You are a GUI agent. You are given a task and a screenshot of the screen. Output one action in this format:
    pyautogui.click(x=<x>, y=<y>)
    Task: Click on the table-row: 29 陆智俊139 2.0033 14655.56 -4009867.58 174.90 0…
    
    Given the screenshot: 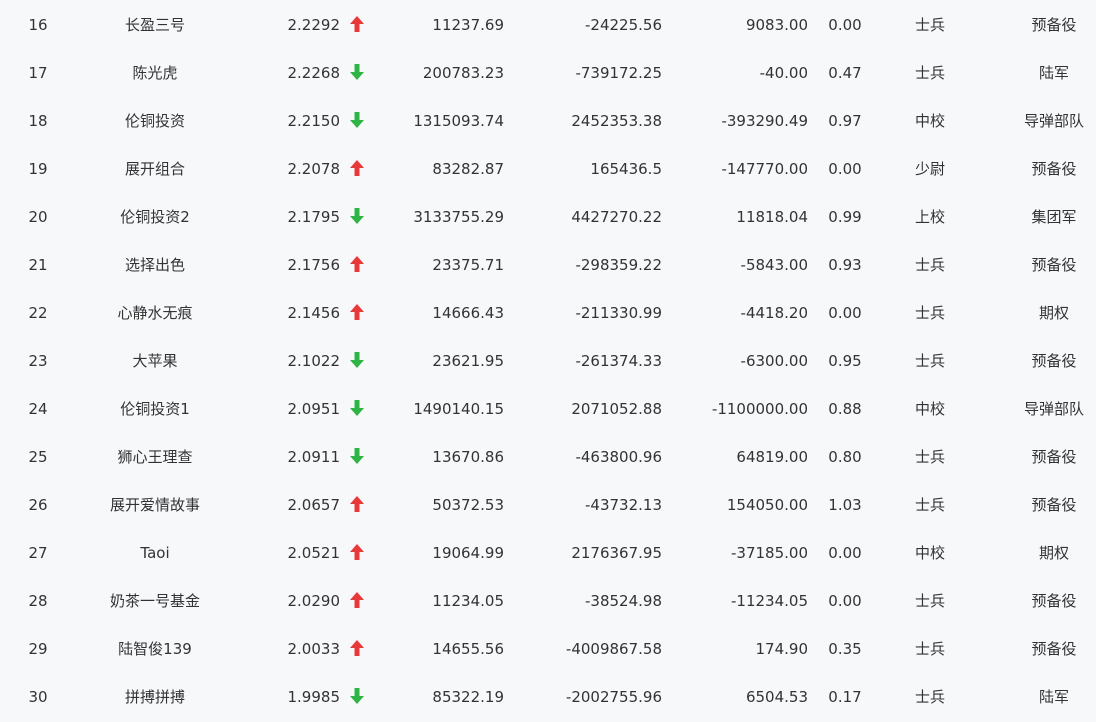 What is the action you would take?
    pyautogui.click(x=548, y=649)
    